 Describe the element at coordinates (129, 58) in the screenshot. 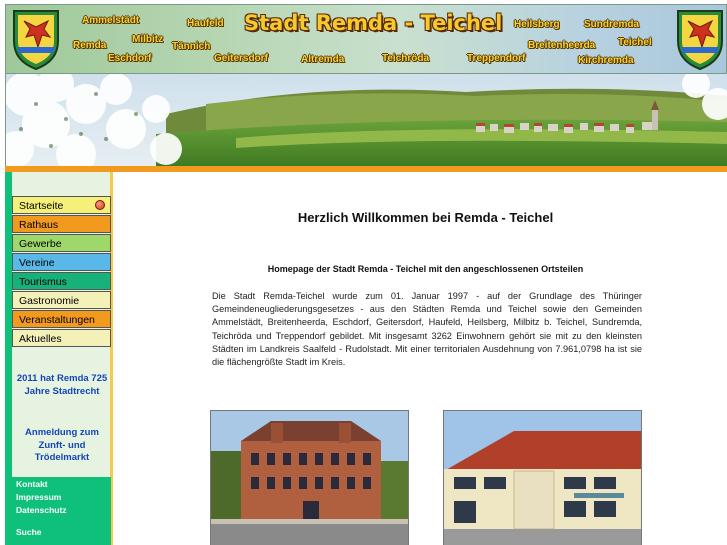

I see `place-link-eschdorf: Eschdorf` at that location.